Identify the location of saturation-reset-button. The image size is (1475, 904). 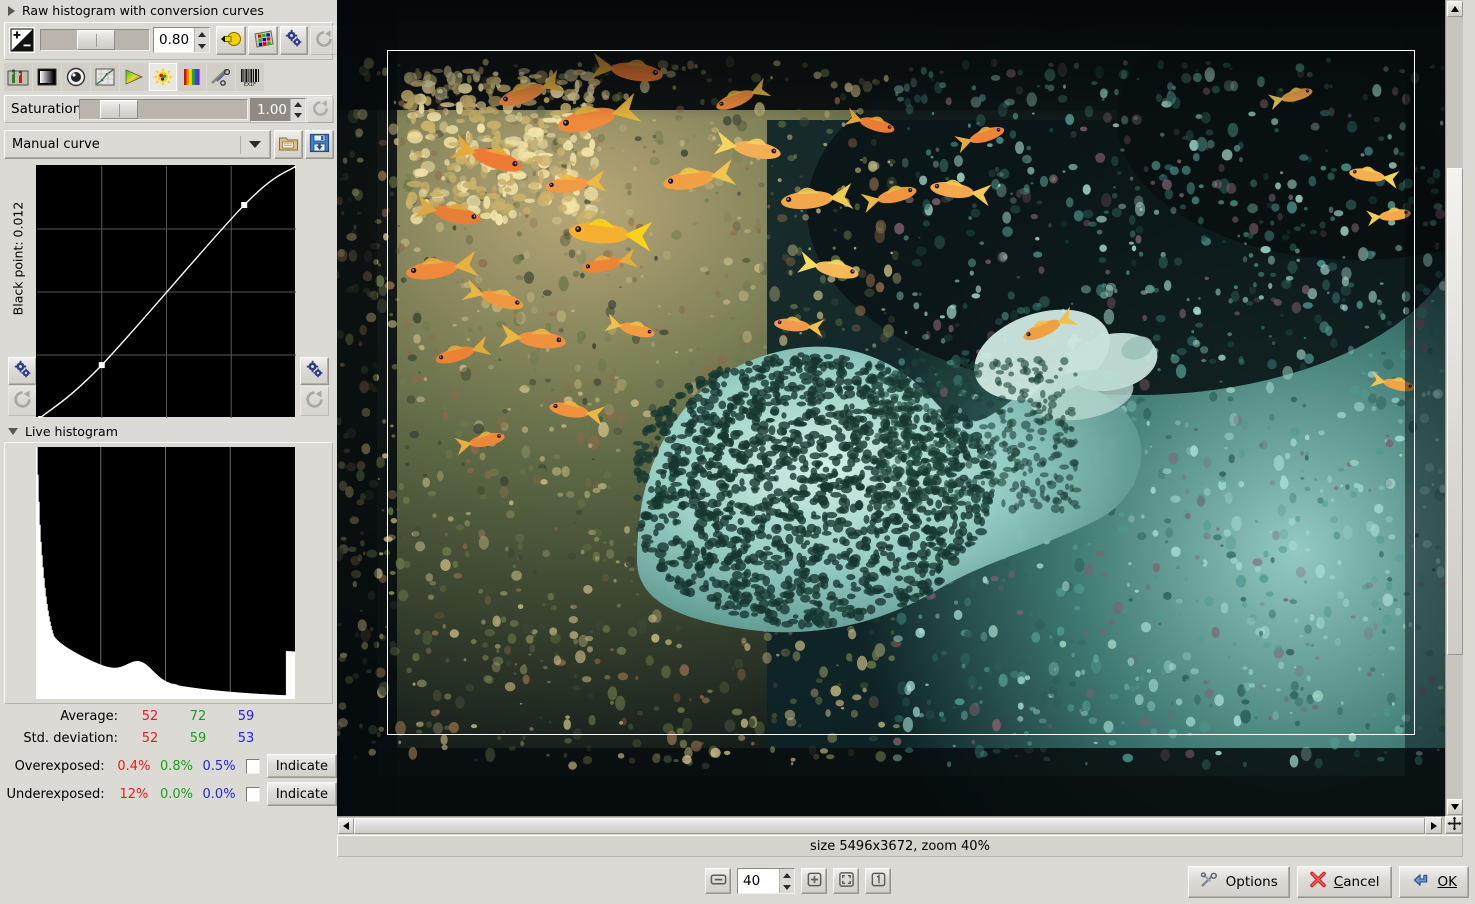
(320, 110).